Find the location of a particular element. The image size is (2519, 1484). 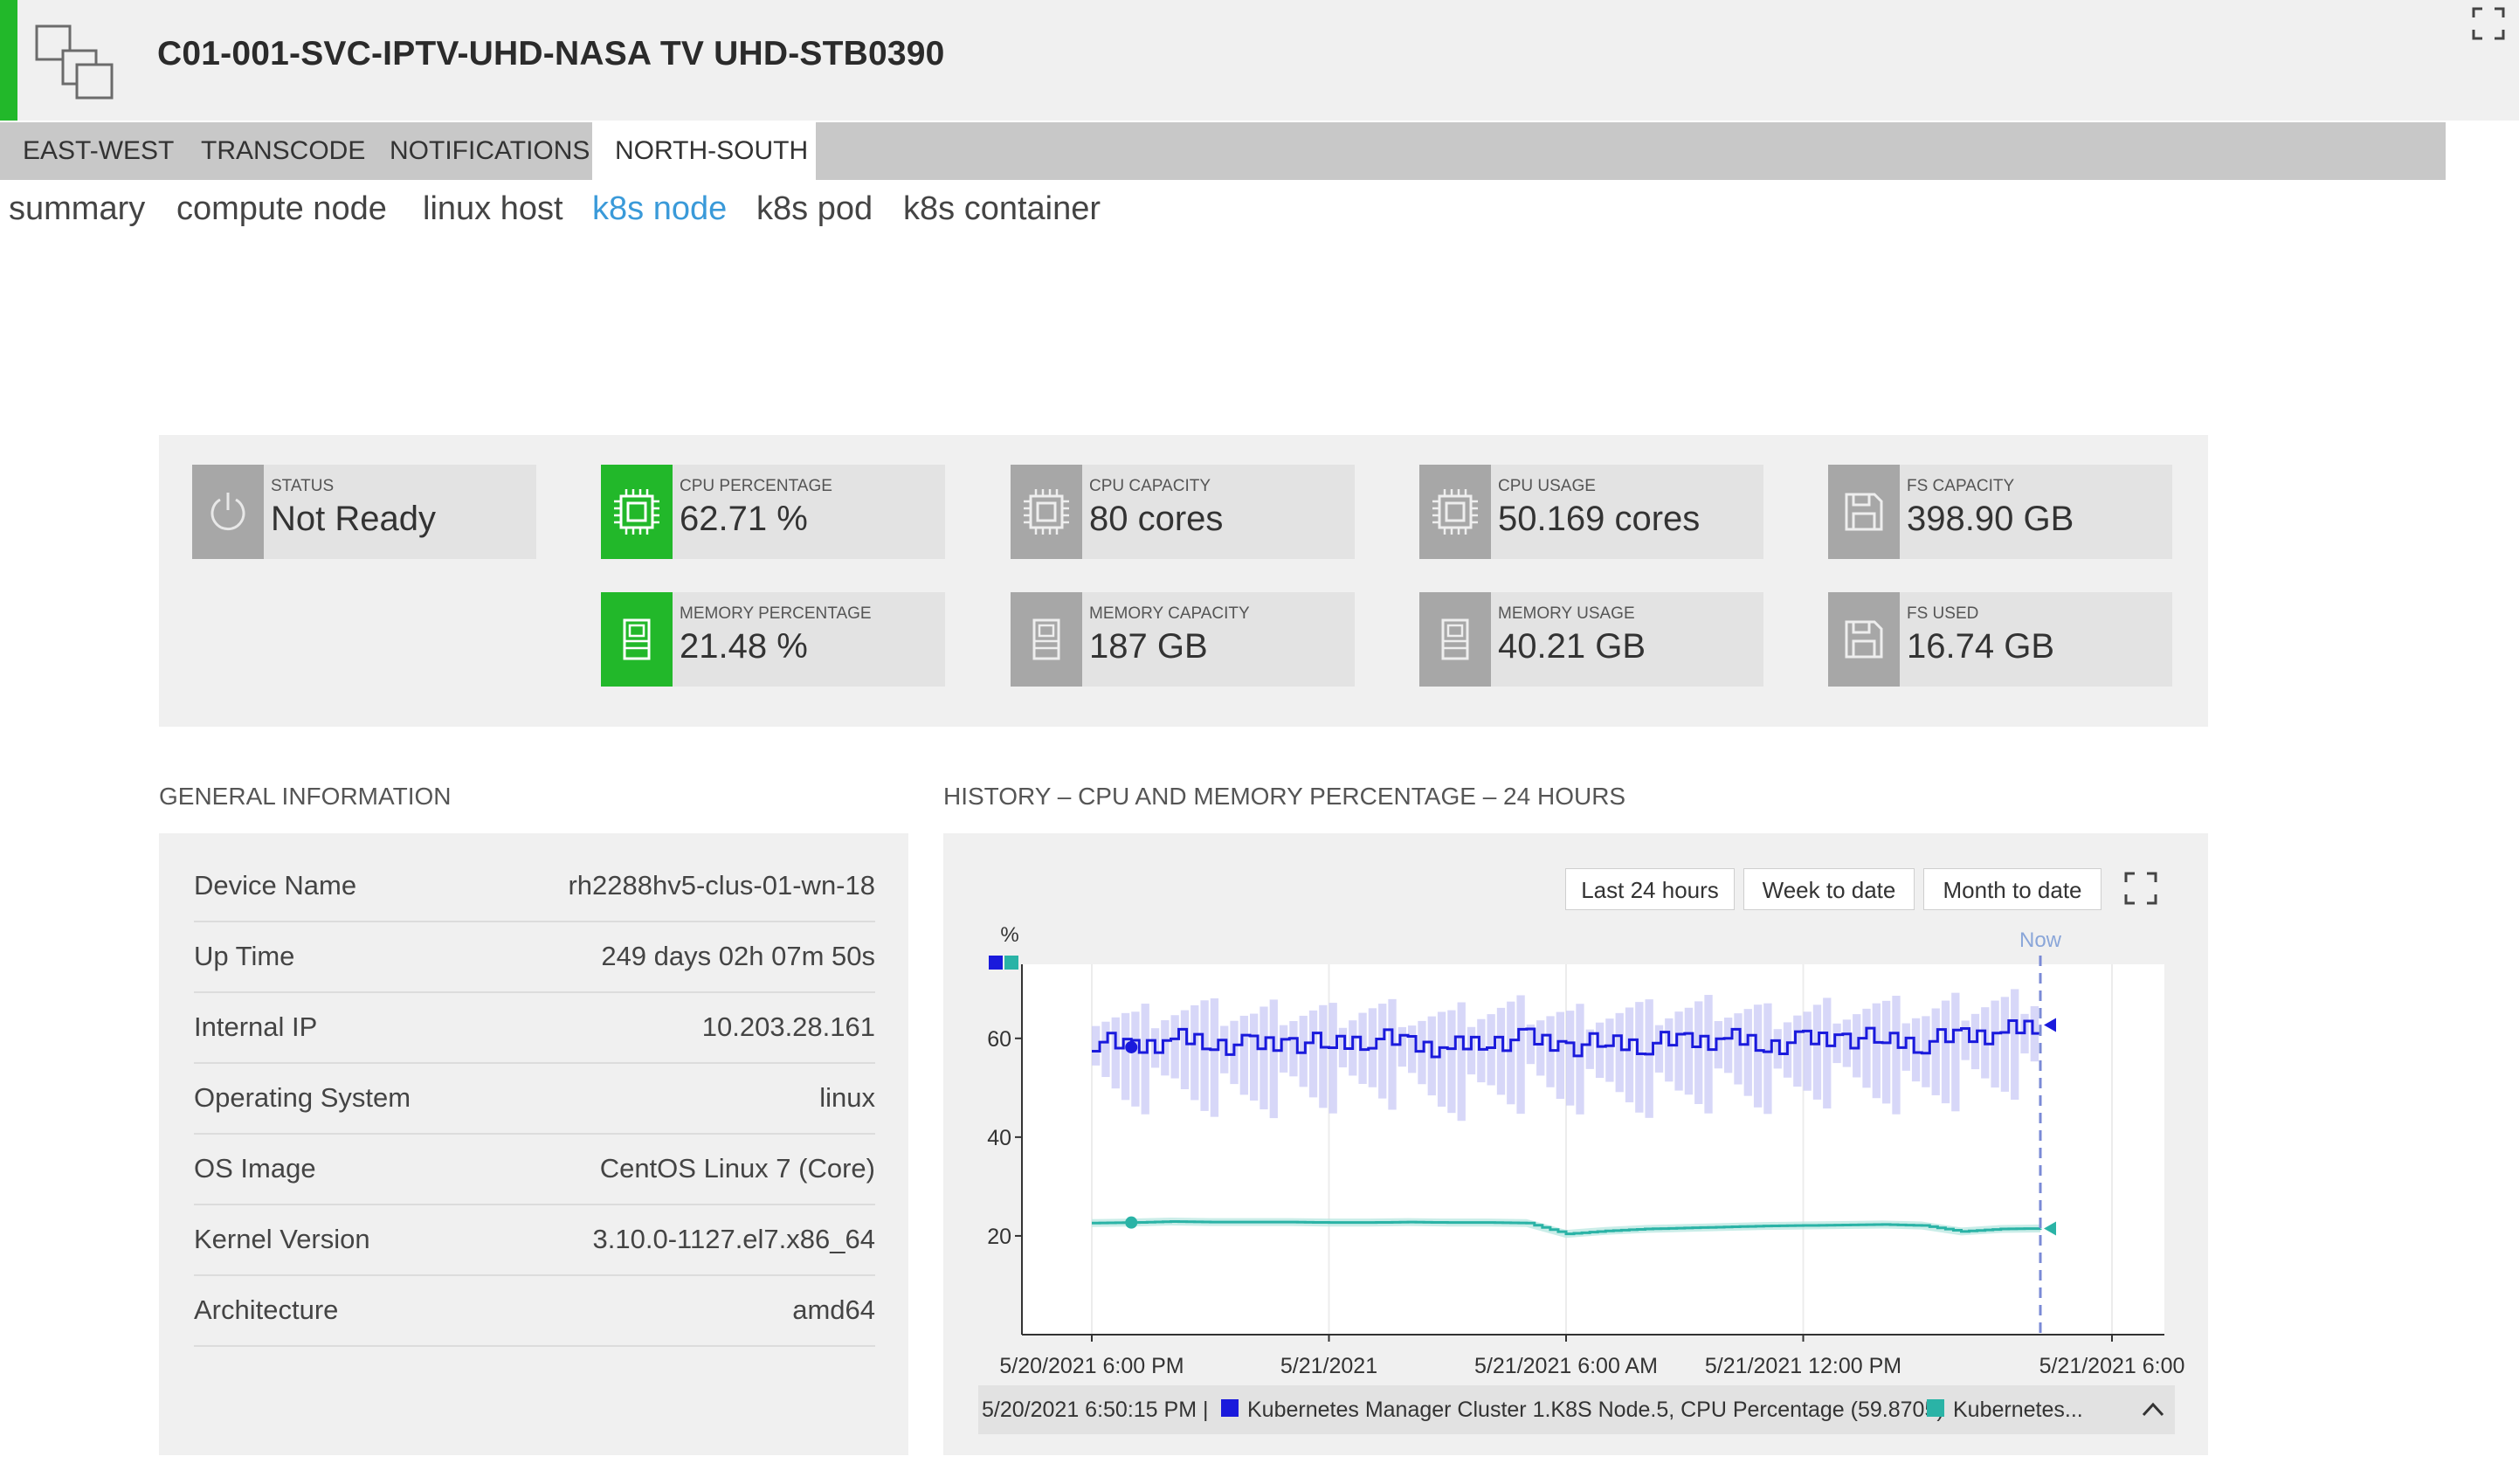

cpu-hover-point is located at coordinates (1131, 1046).